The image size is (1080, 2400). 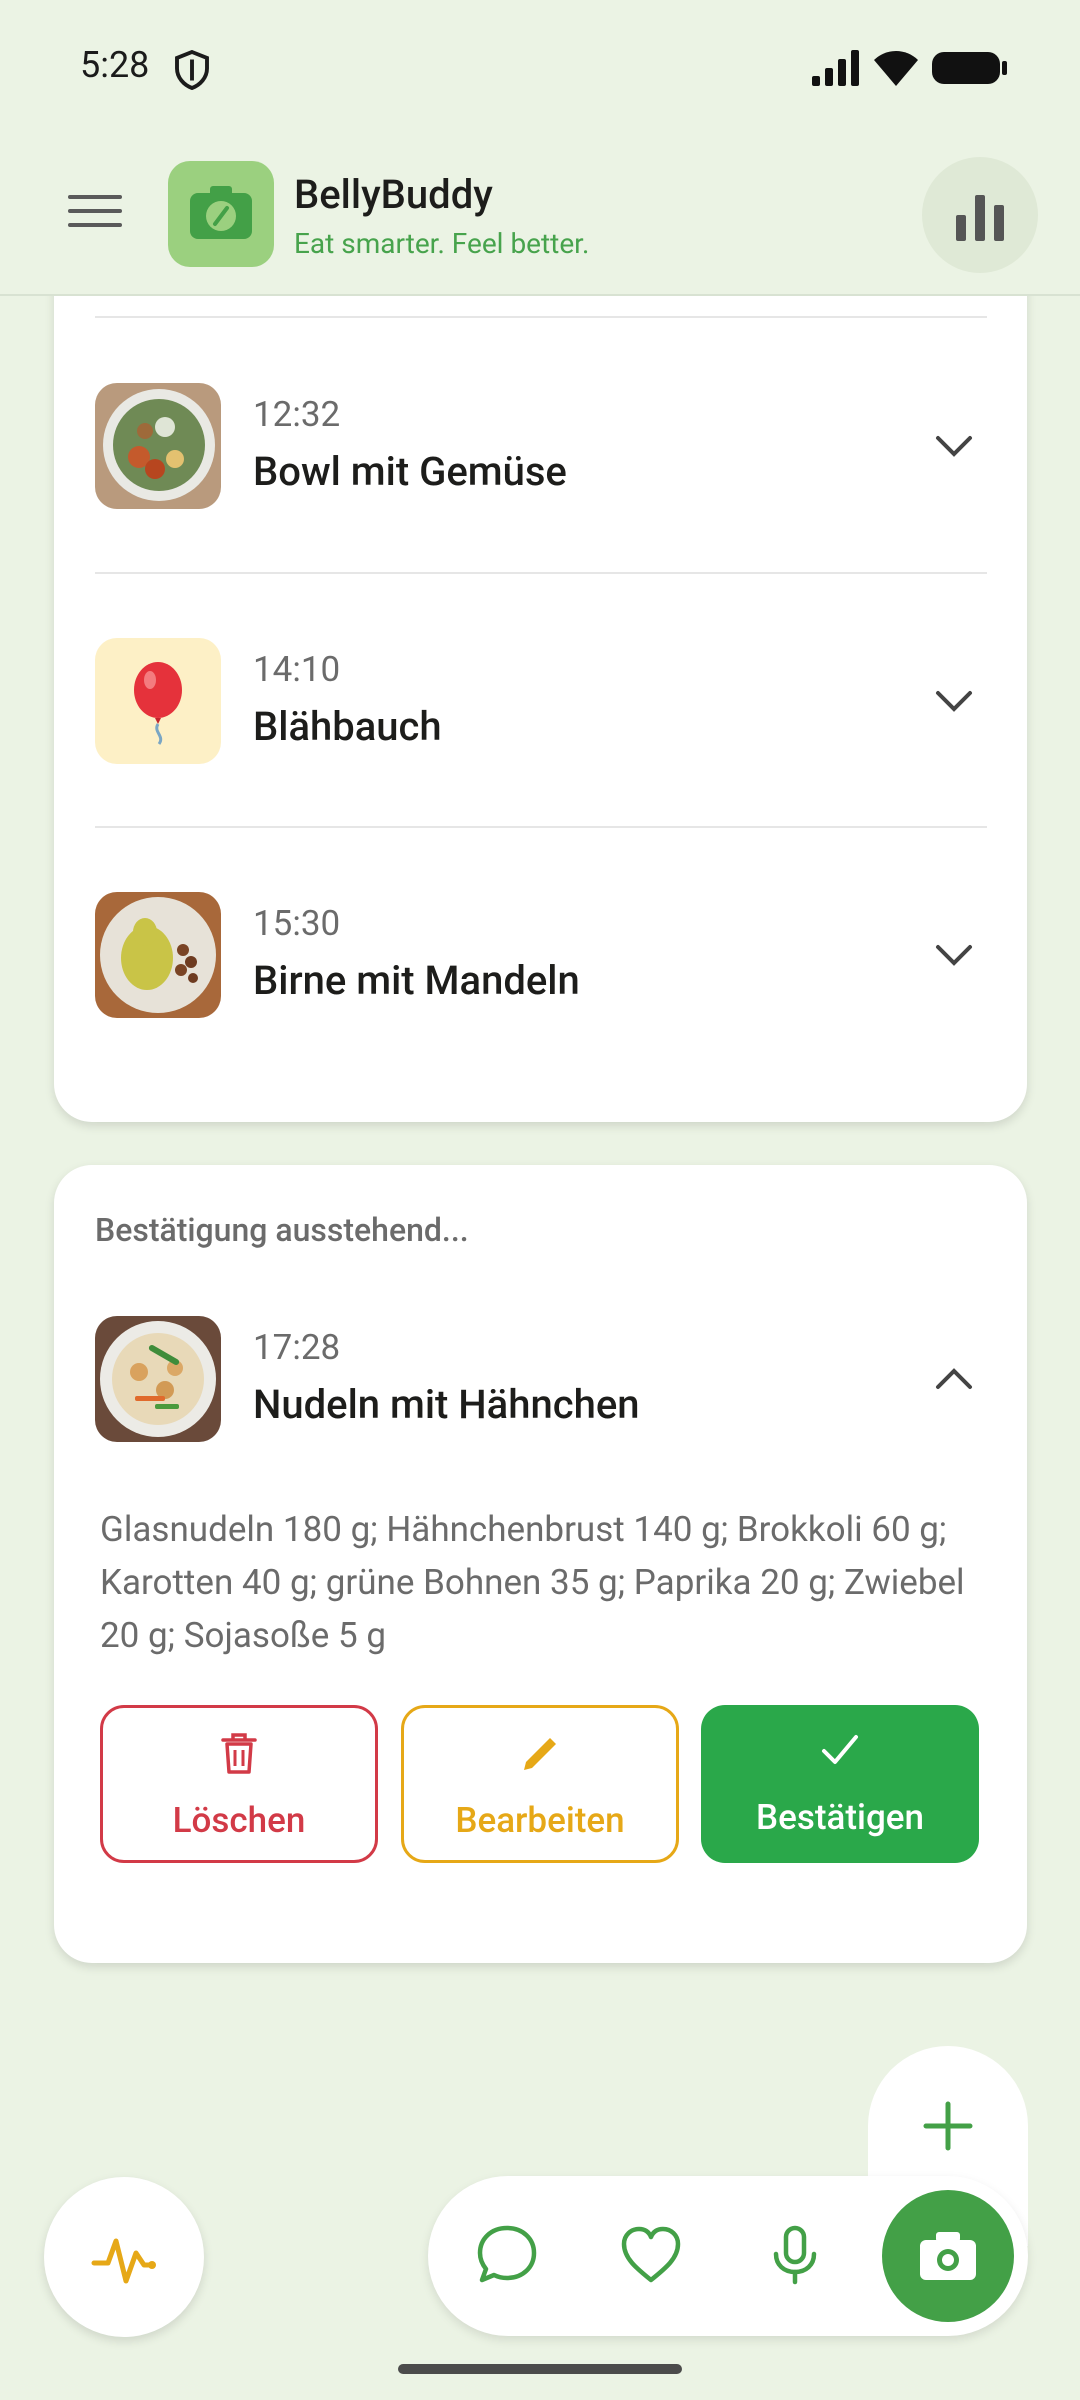 I want to click on heart-icon, so click(x=651, y=2255).